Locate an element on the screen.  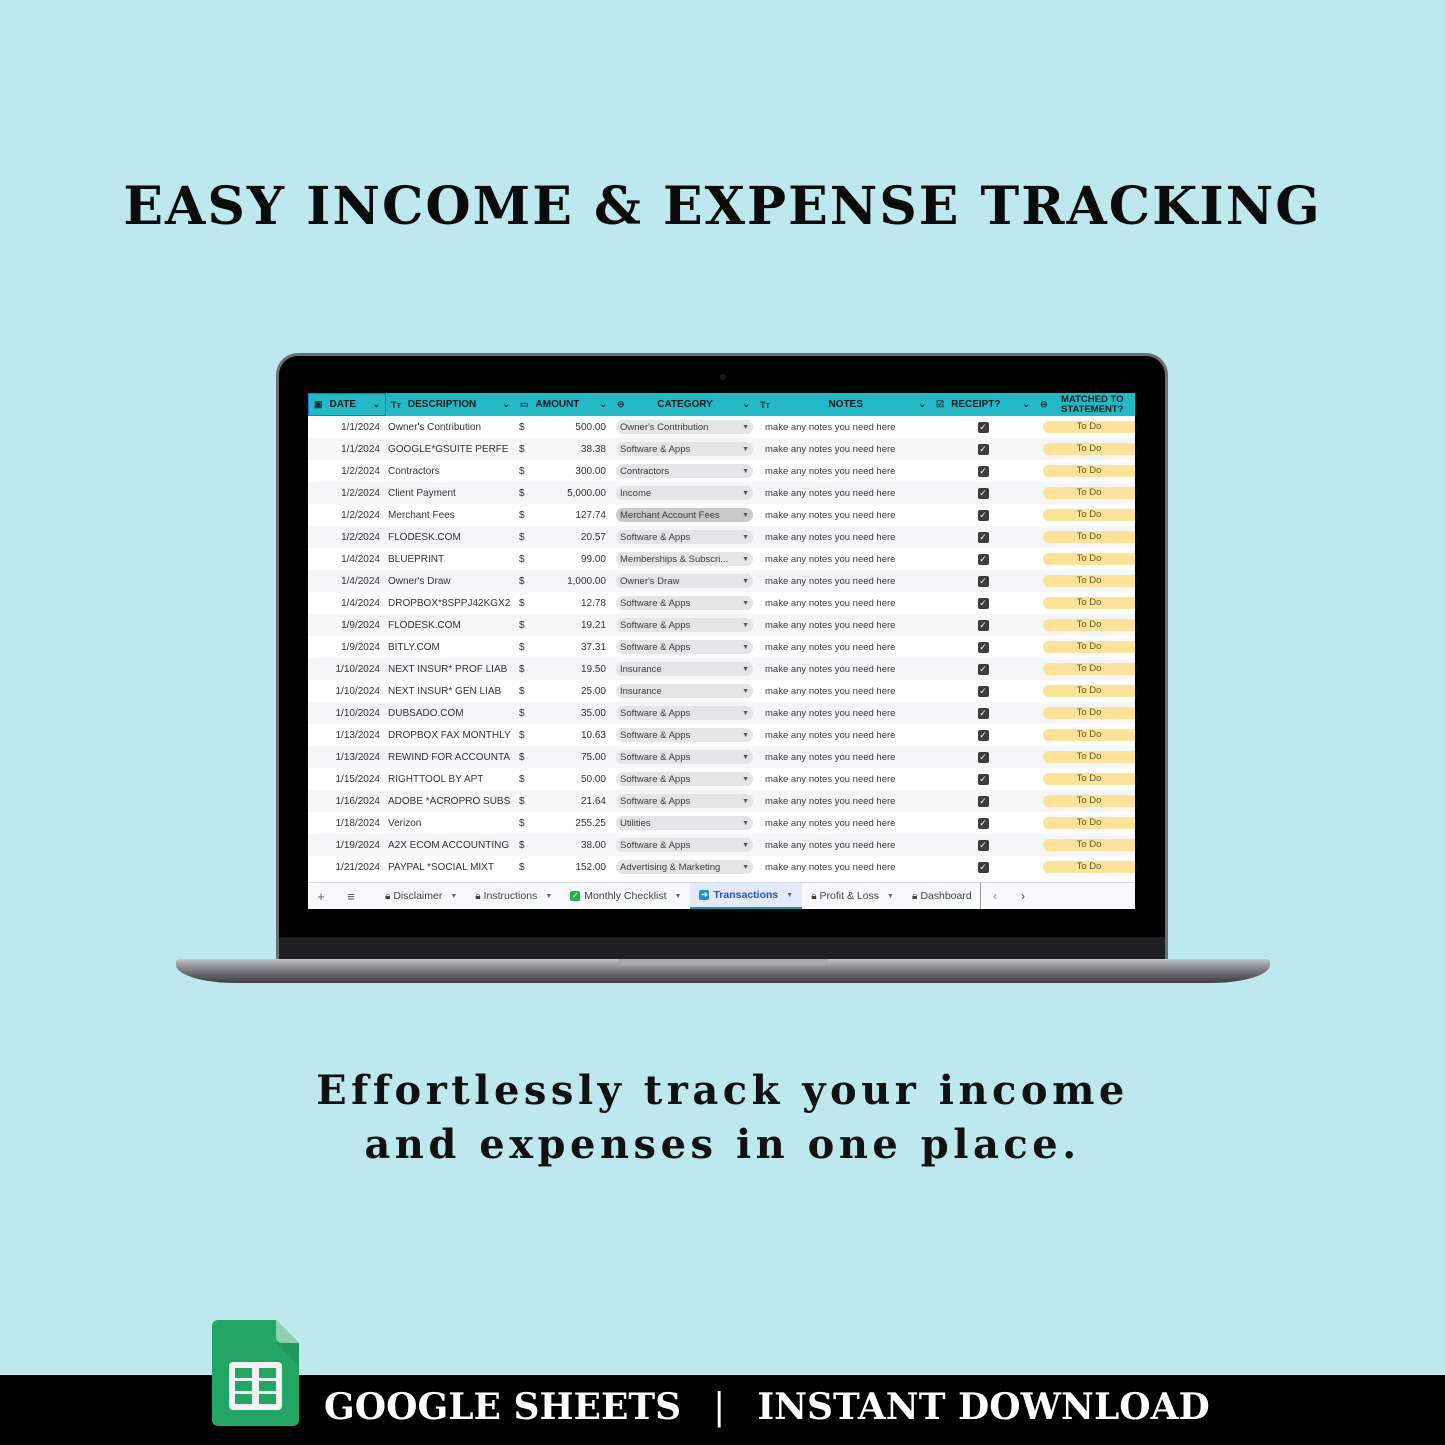
amount-cell: $50.00 is located at coordinates (563, 779).